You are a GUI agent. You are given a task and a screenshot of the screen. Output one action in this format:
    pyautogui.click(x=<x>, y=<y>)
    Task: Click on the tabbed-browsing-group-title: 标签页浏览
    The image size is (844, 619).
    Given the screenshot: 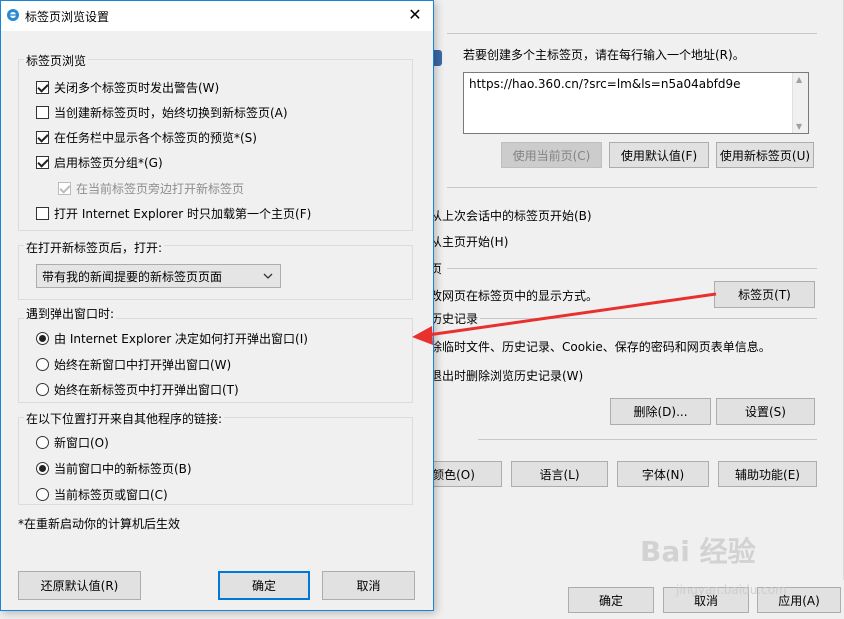 What is the action you would take?
    pyautogui.click(x=56, y=60)
    